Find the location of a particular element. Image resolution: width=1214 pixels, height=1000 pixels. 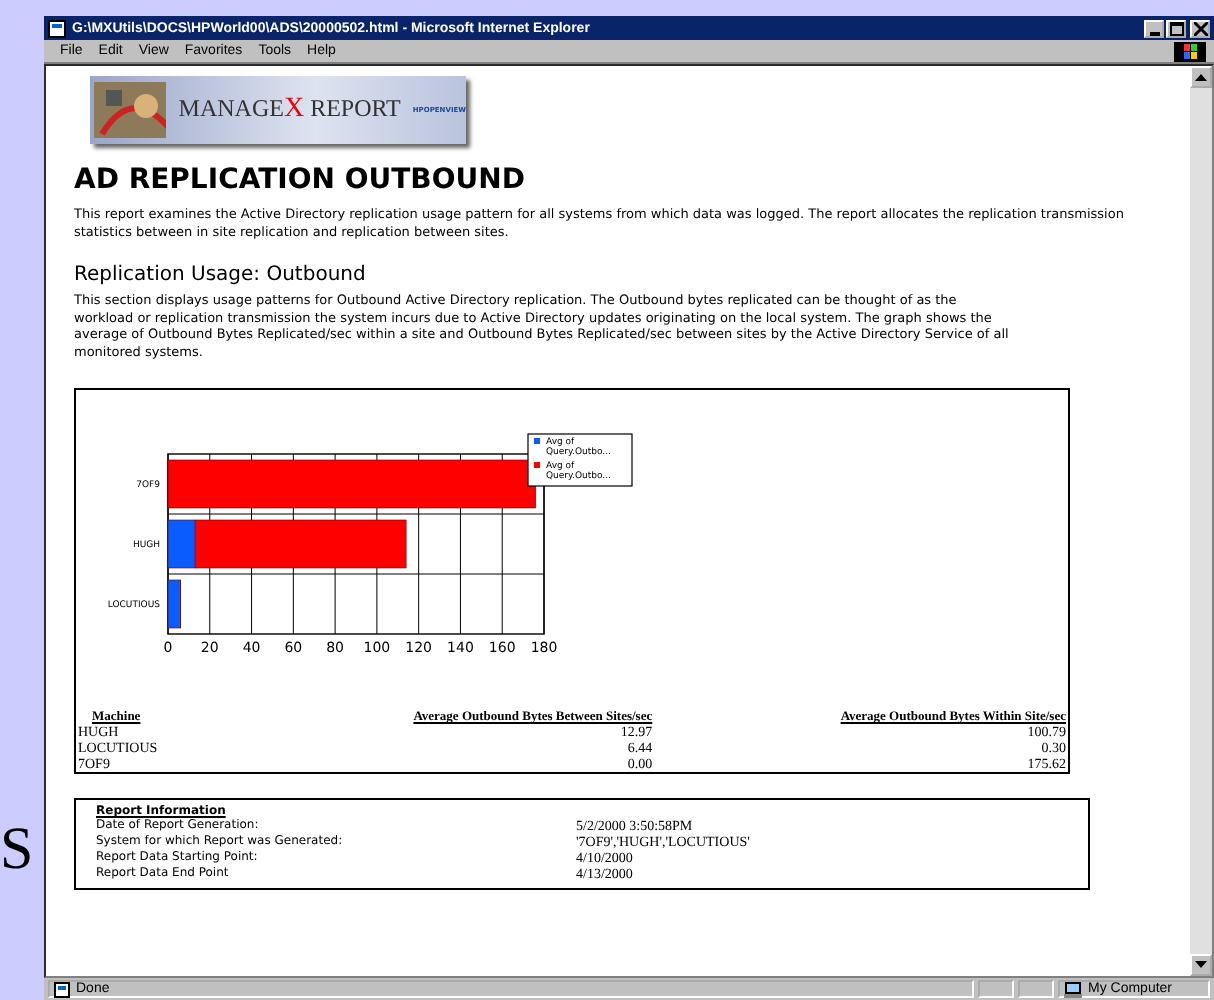

page-heading: AD REPLICATION OUTBOUND is located at coordinates (300, 180).